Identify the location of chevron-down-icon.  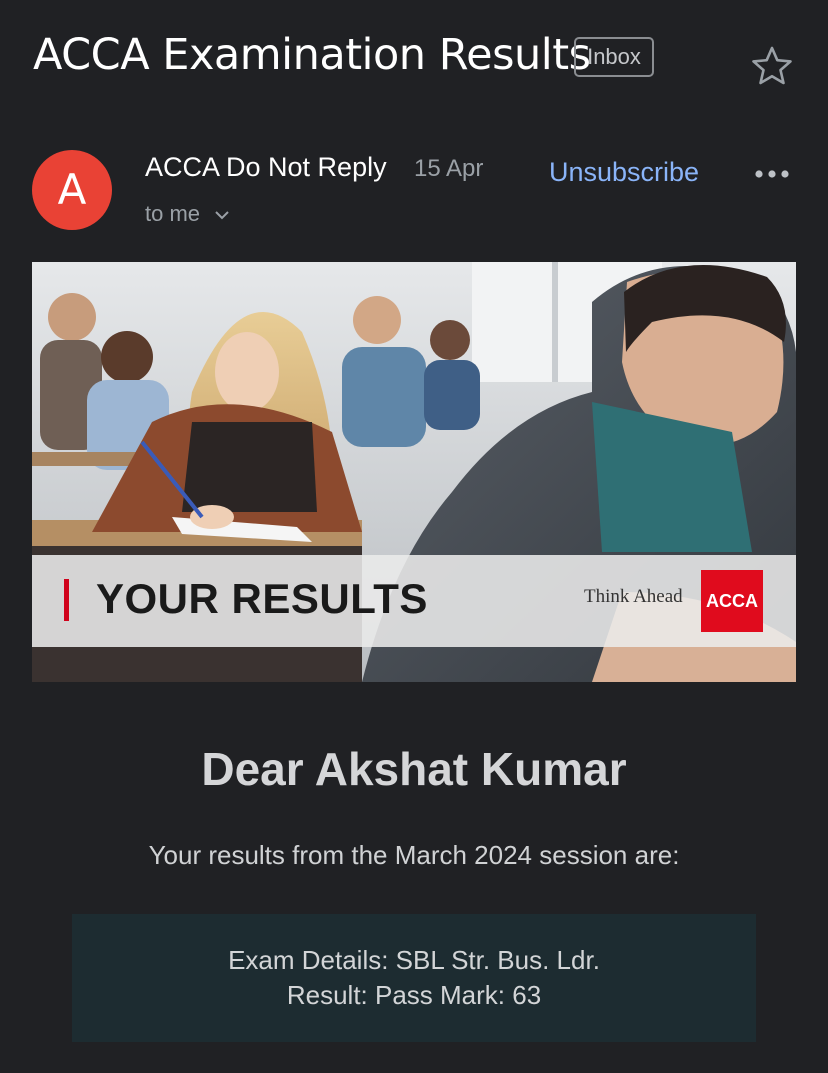
(222, 215).